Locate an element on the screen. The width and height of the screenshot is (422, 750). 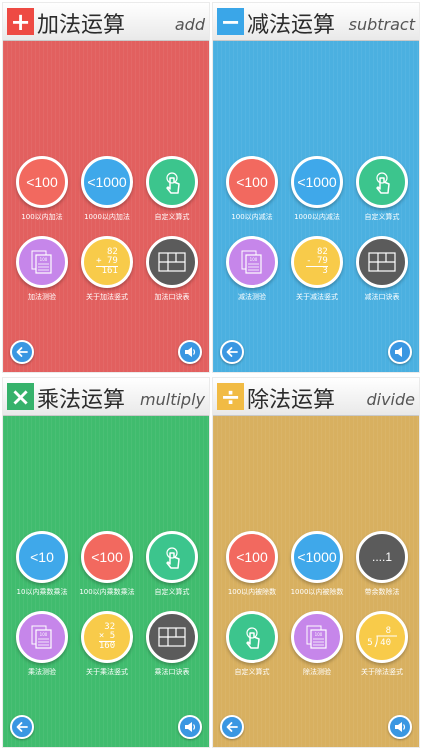
multiply-custom-label: 自定义算式 is located at coordinates (172, 592).